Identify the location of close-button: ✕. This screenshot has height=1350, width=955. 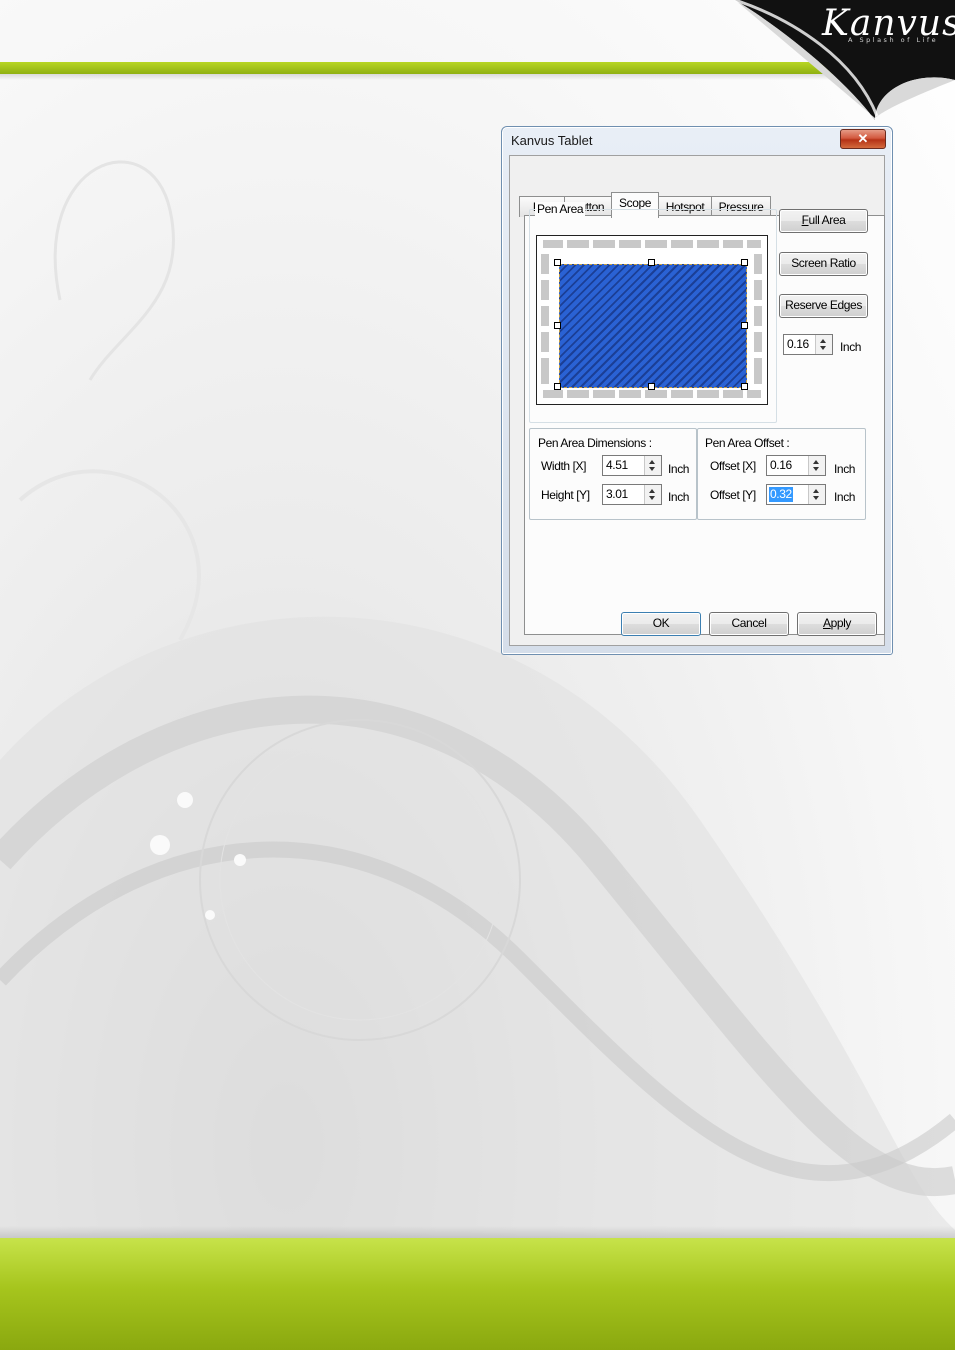
(863, 139).